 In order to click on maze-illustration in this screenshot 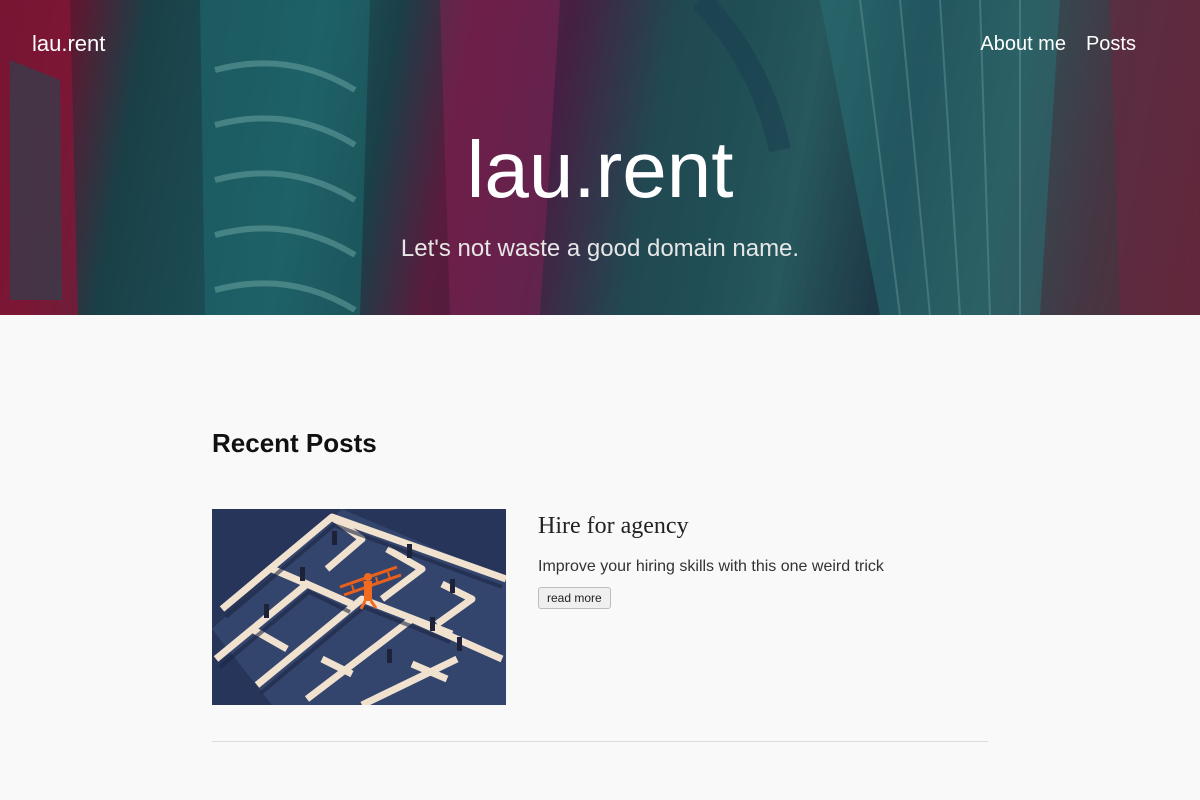, I will do `click(359, 607)`.